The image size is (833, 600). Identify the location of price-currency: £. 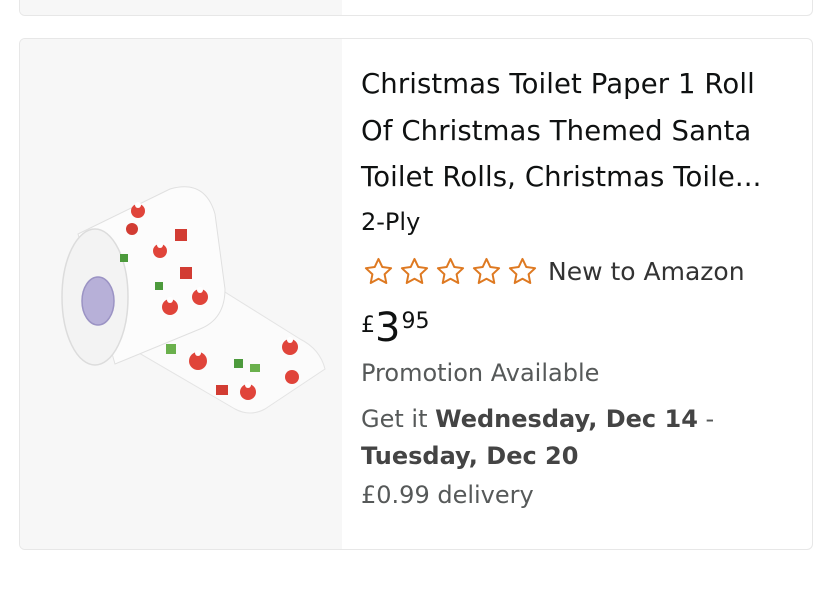
(368, 325).